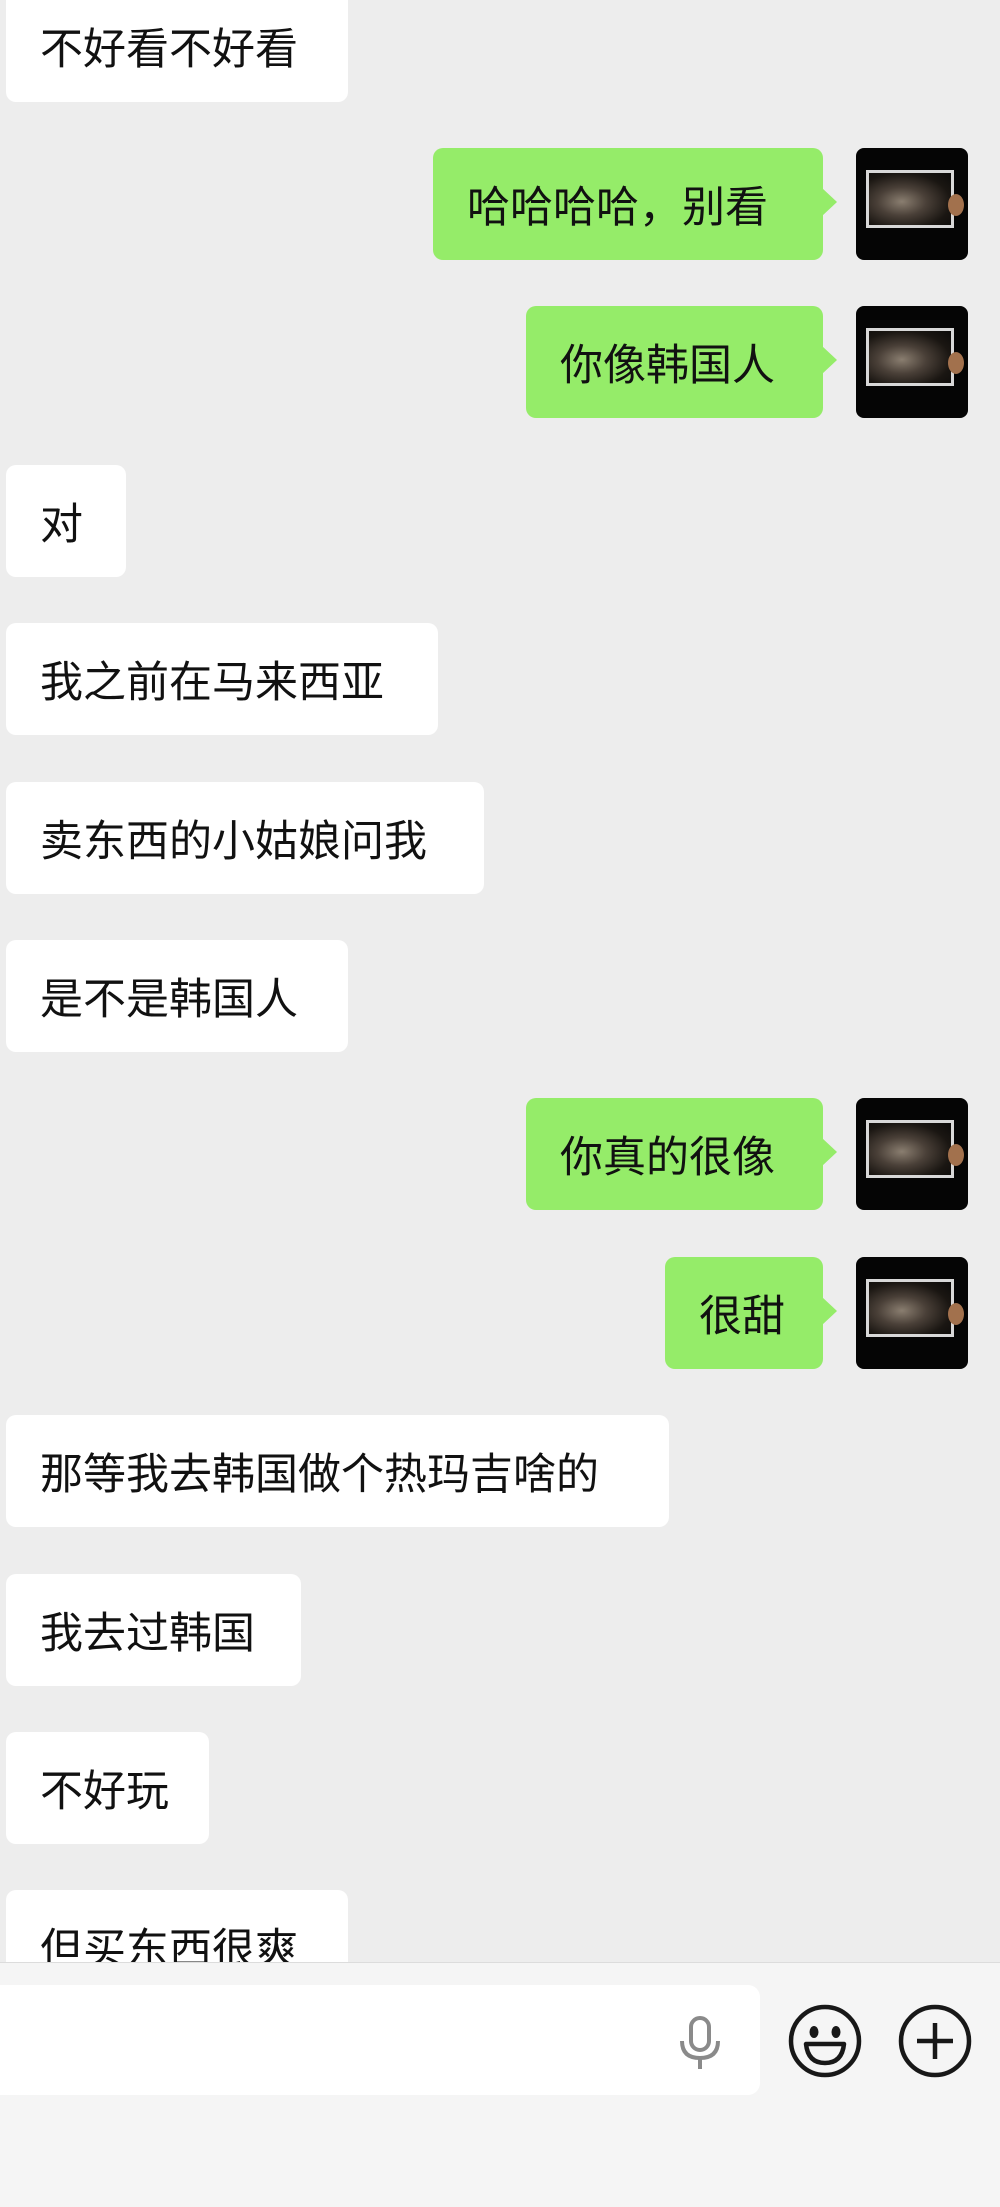 This screenshot has width=1000, height=2207. I want to click on message-incoming: 是不是韩国人, so click(177, 996).